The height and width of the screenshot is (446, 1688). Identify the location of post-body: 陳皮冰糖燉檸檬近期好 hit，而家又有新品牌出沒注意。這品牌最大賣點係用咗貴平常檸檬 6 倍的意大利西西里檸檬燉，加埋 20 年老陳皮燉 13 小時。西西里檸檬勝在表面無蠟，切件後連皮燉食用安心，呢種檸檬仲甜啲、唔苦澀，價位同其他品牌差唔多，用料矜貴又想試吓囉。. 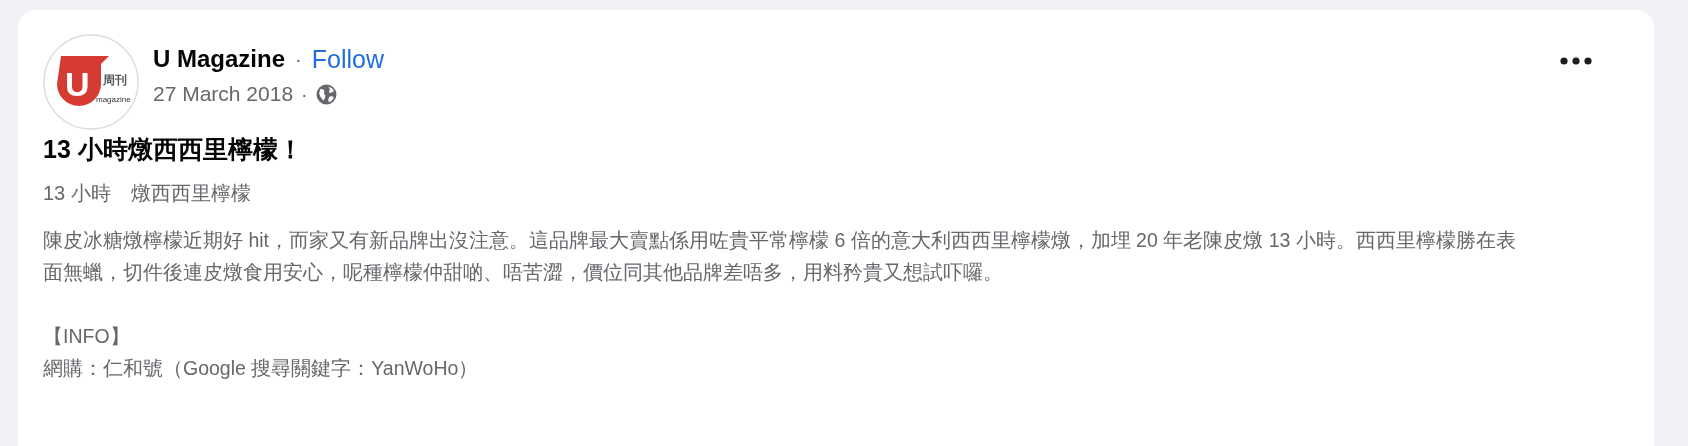
(780, 256).